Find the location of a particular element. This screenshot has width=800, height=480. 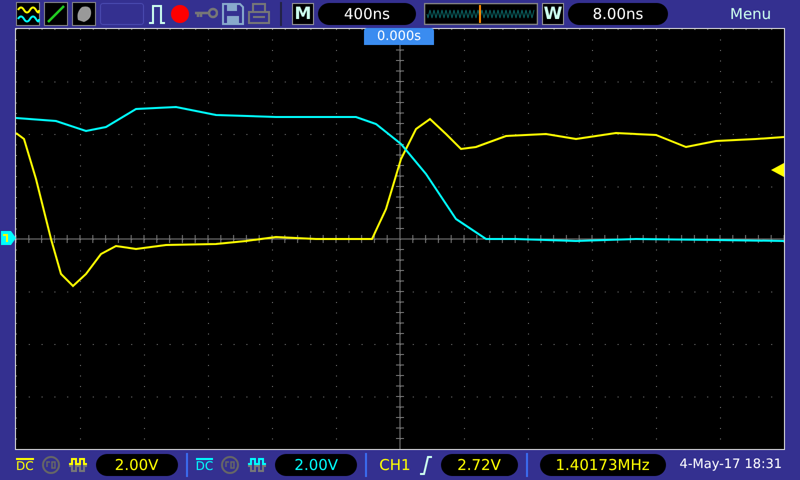

date-time: 4-May-17 18:31 is located at coordinates (731, 465).